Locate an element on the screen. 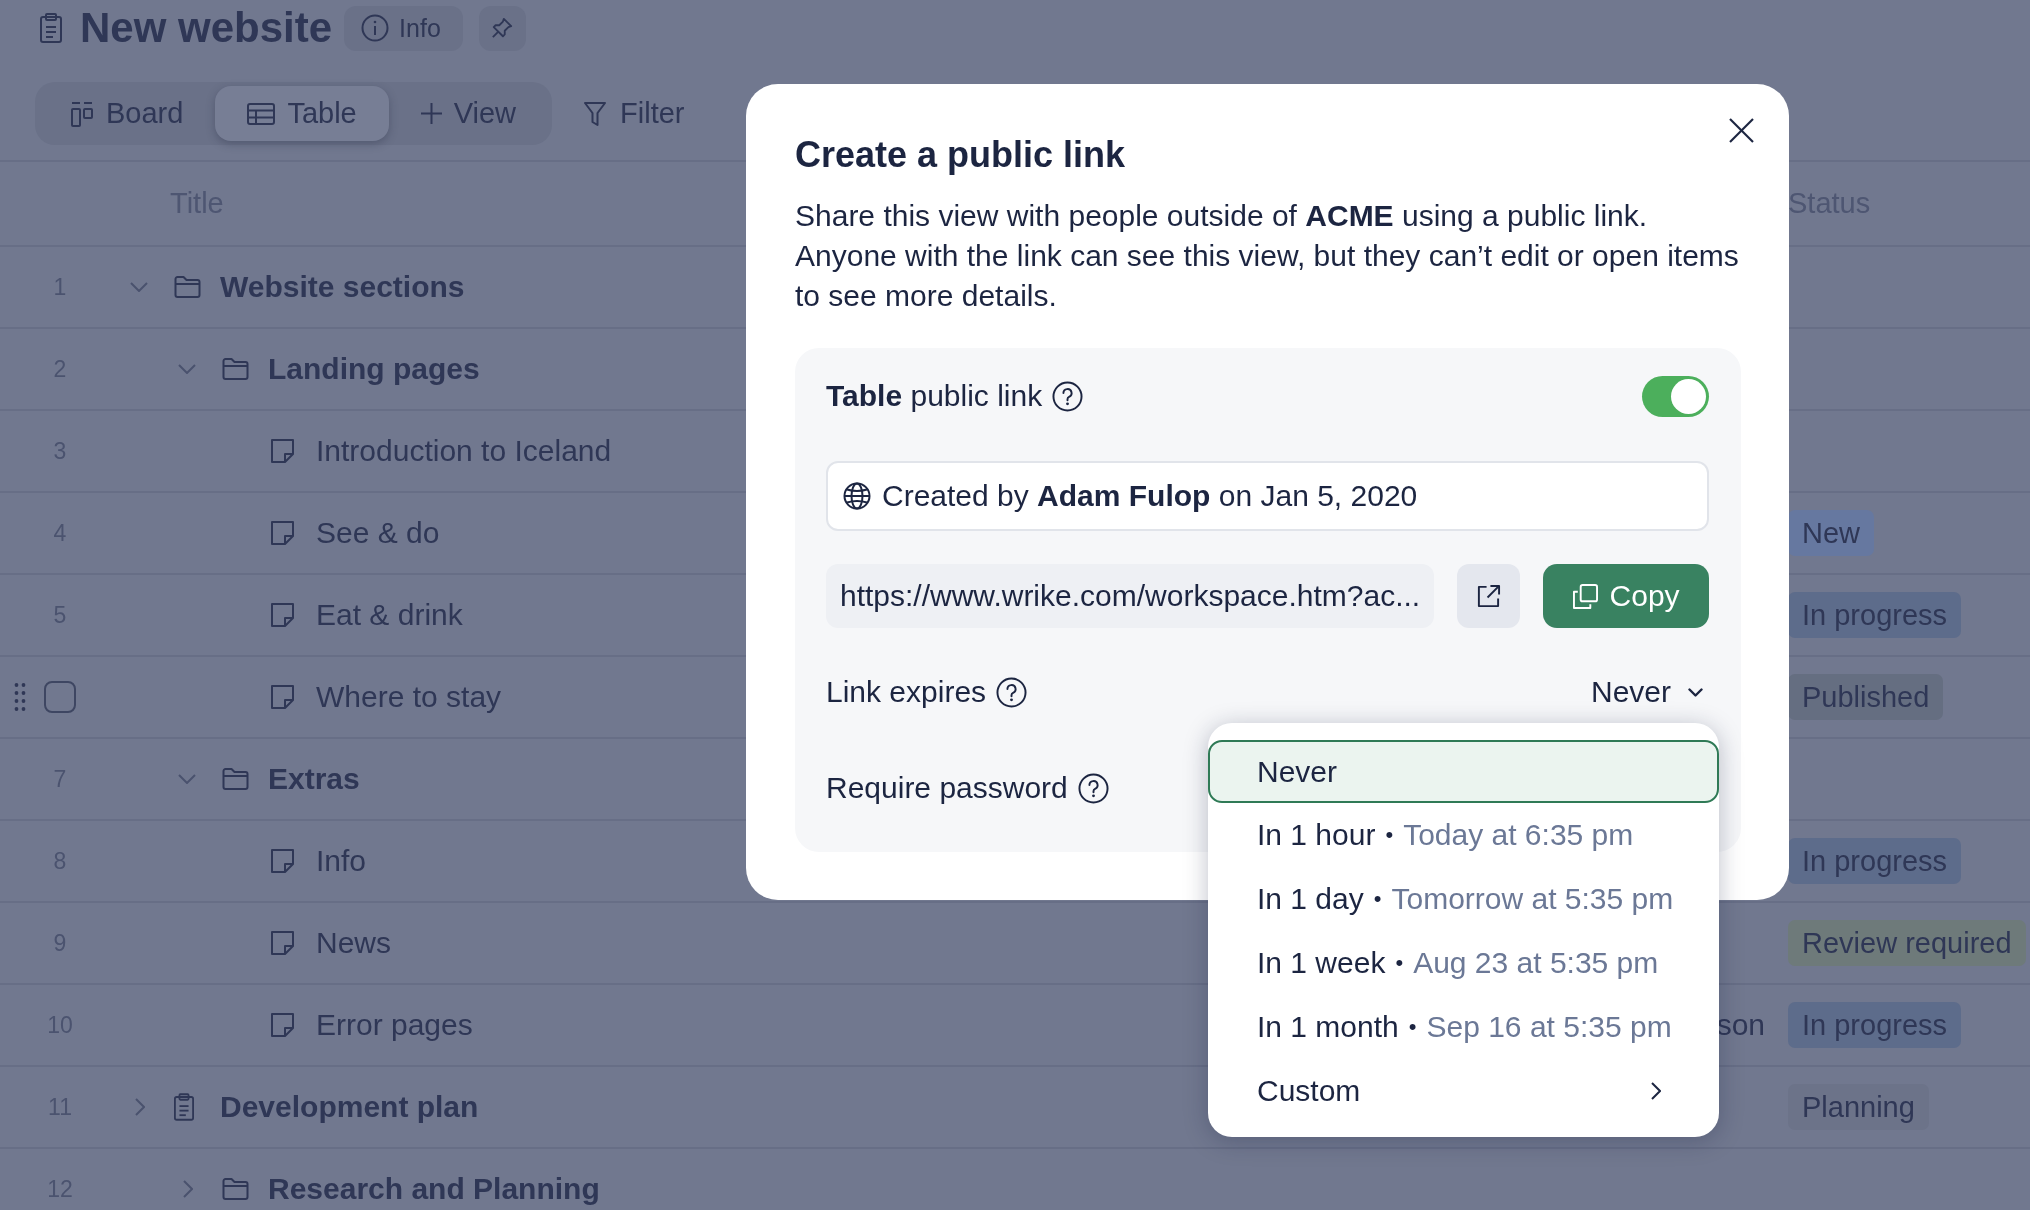  add-view-button: View is located at coordinates (468, 113).